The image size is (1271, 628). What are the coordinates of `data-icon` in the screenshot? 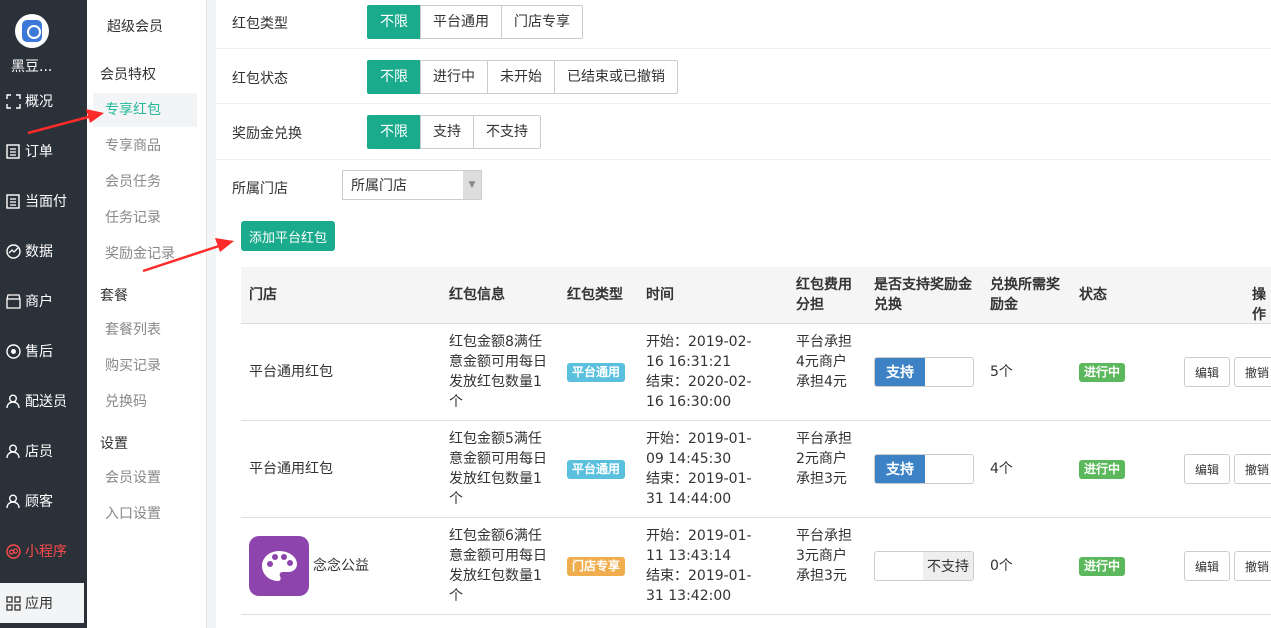 It's located at (13, 251).